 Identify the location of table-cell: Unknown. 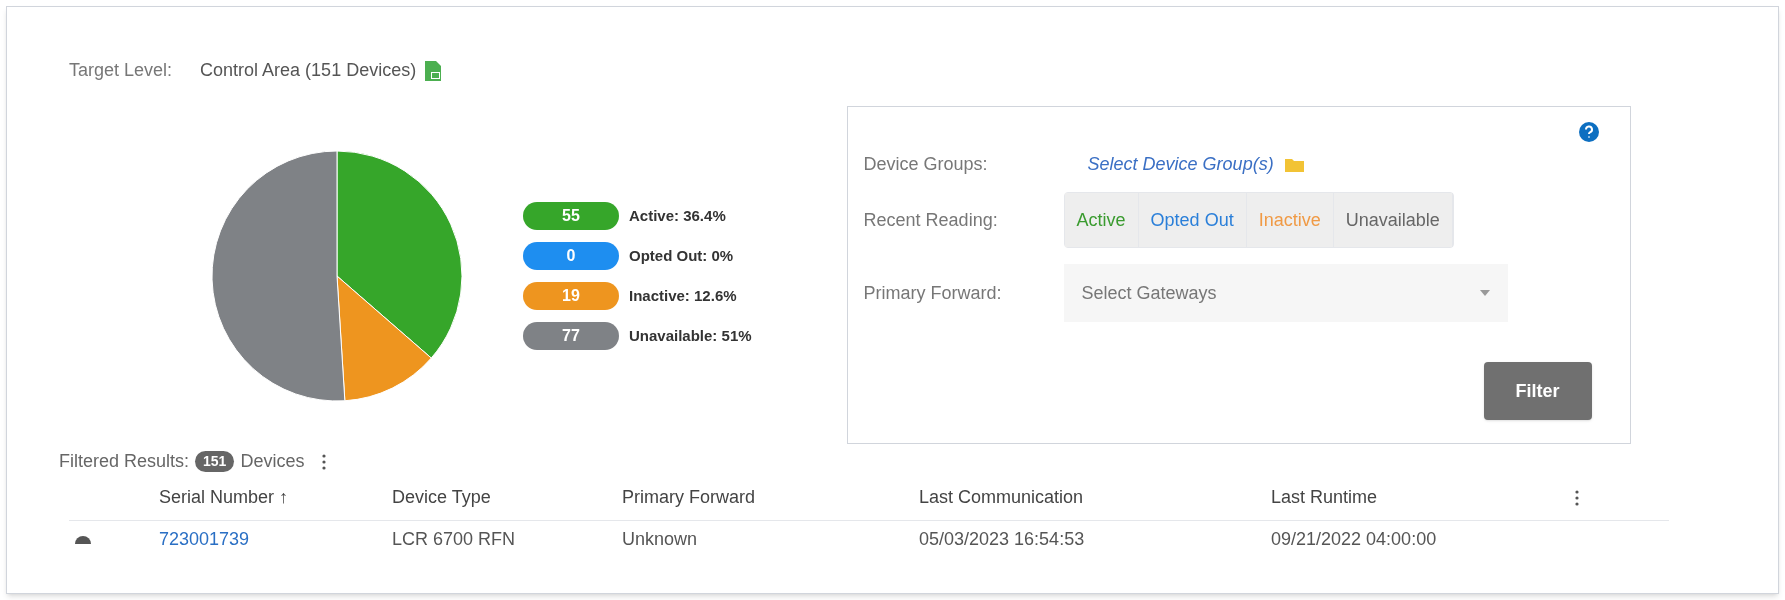
(660, 538).